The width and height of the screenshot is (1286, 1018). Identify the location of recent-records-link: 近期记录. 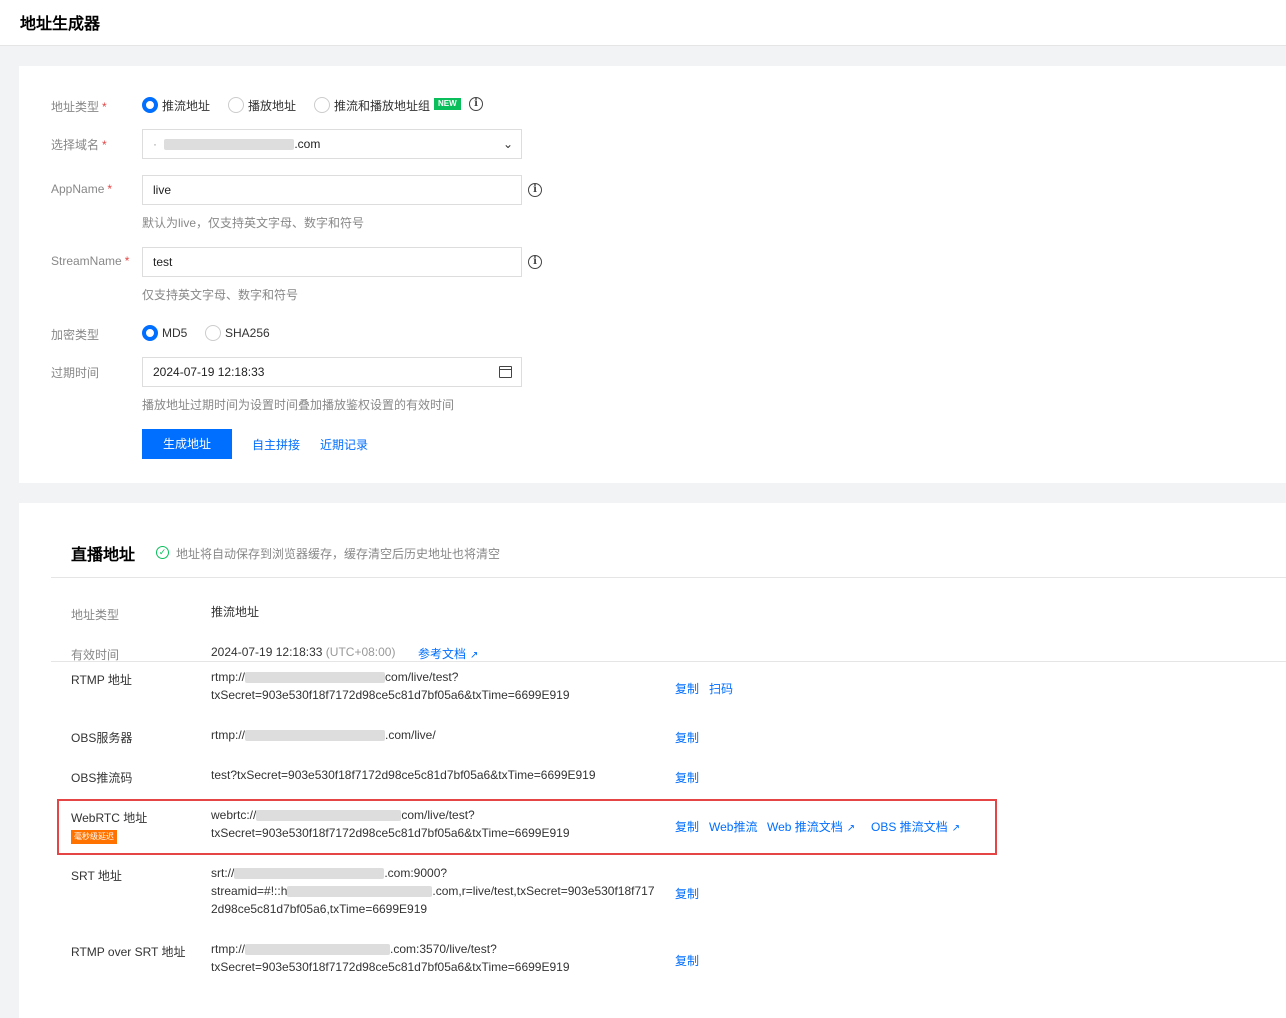
(344, 444).